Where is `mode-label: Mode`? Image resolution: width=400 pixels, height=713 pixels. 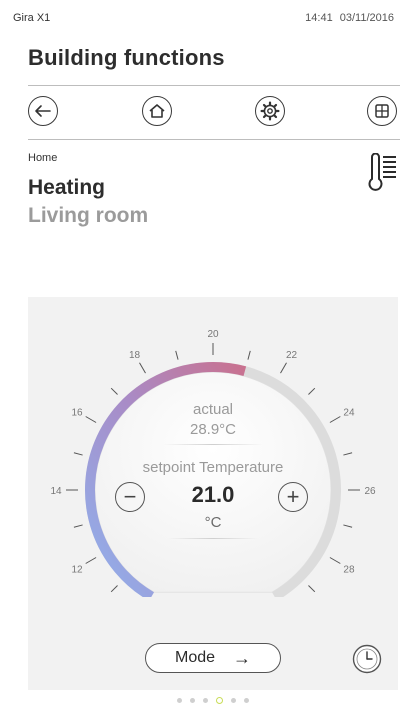
mode-label: Mode is located at coordinates (195, 657).